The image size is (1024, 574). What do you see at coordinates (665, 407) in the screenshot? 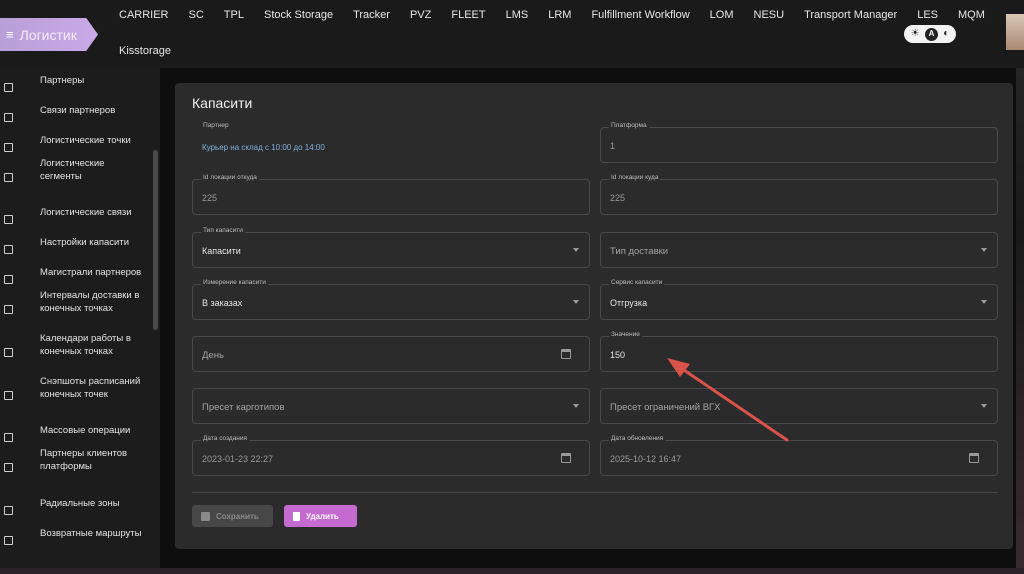
I see `vgh-preset-placeholder: Пресет ограничений ВГХ` at bounding box center [665, 407].